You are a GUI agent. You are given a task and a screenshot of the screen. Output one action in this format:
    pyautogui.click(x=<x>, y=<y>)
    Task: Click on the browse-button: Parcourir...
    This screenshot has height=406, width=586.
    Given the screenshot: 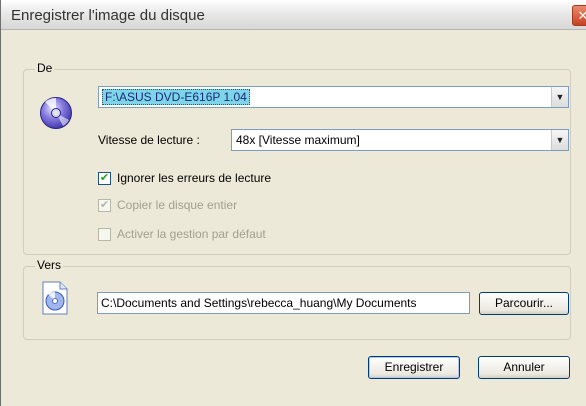 What is the action you would take?
    pyautogui.click(x=524, y=303)
    